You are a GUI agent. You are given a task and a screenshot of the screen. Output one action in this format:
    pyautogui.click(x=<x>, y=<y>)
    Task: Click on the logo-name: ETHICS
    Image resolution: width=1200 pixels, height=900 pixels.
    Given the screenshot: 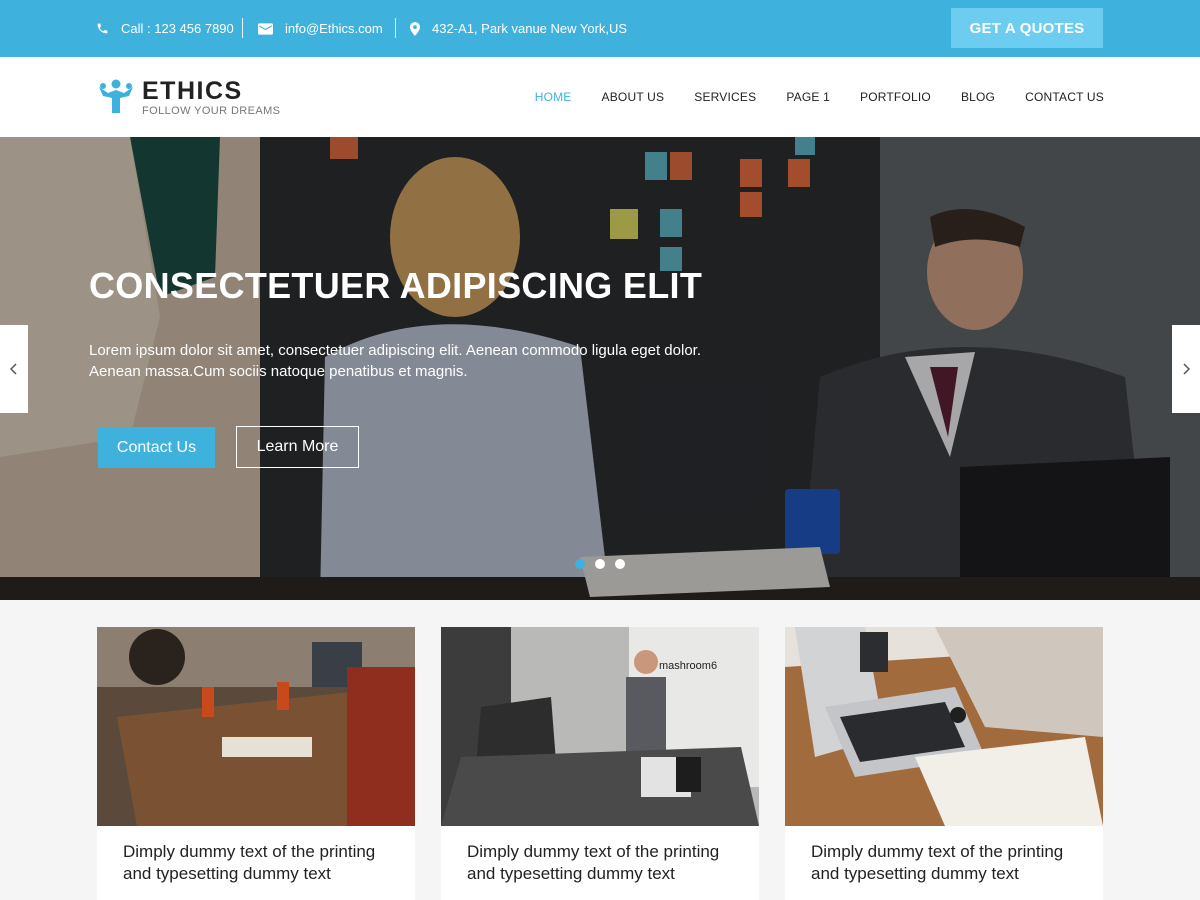 What is the action you would take?
    pyautogui.click(x=192, y=90)
    